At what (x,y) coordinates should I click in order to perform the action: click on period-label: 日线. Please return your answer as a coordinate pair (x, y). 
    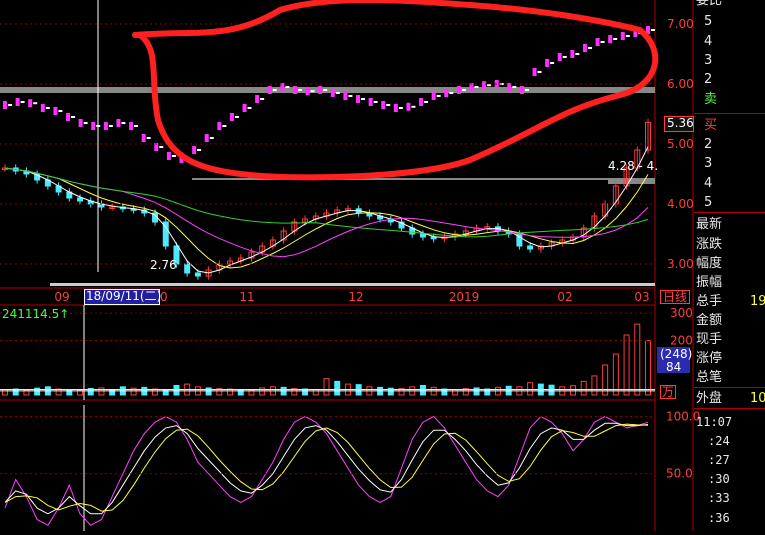
    Looking at the image, I should click on (675, 297).